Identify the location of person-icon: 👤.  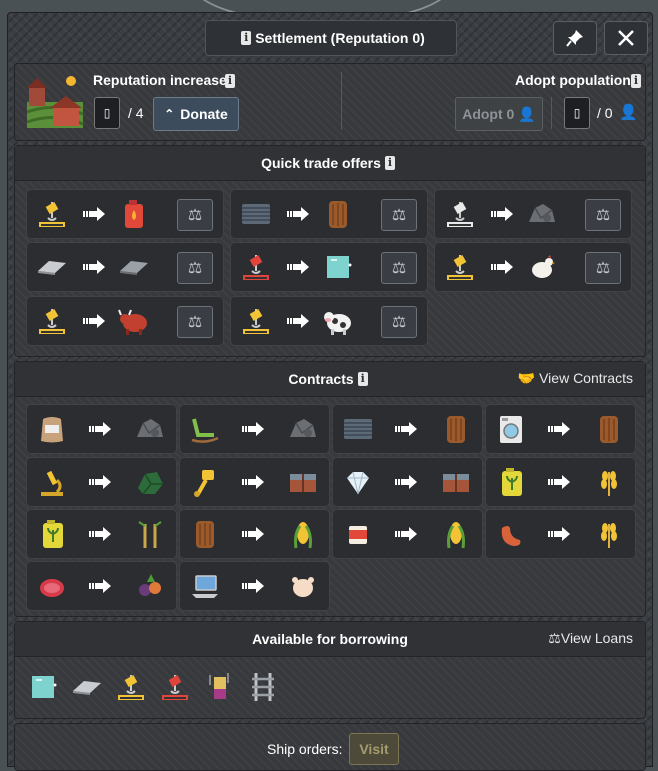
(527, 113).